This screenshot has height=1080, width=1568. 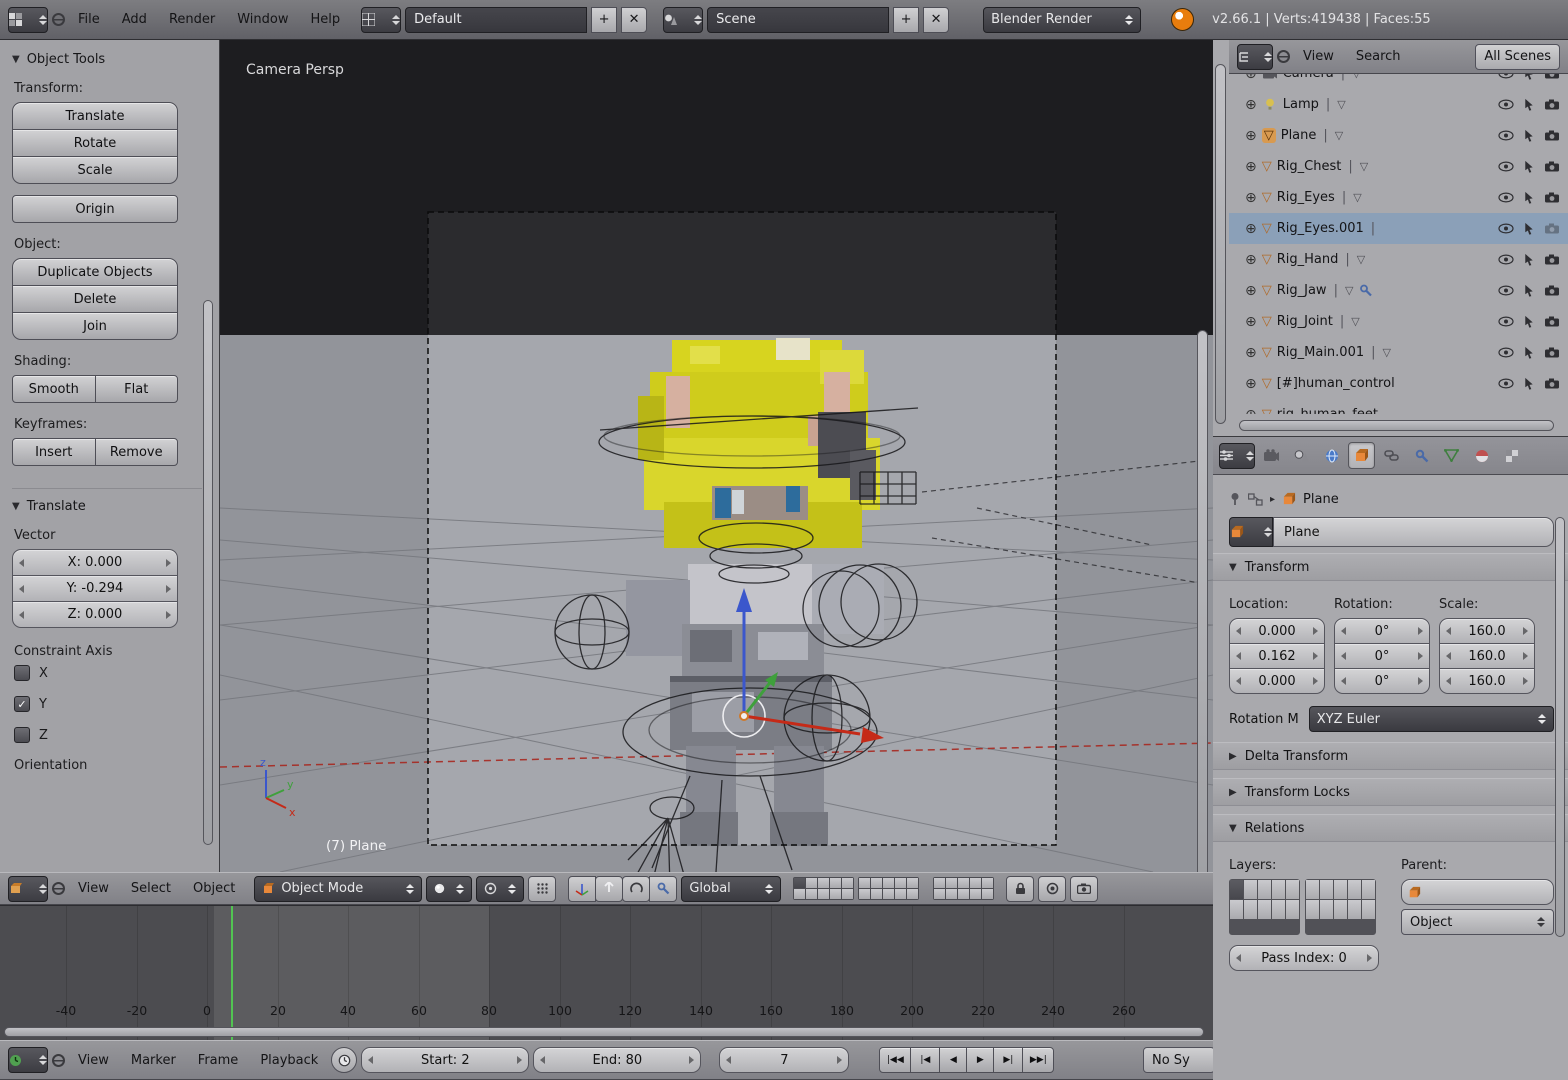 I want to click on tab-constraints, so click(x=1391, y=455).